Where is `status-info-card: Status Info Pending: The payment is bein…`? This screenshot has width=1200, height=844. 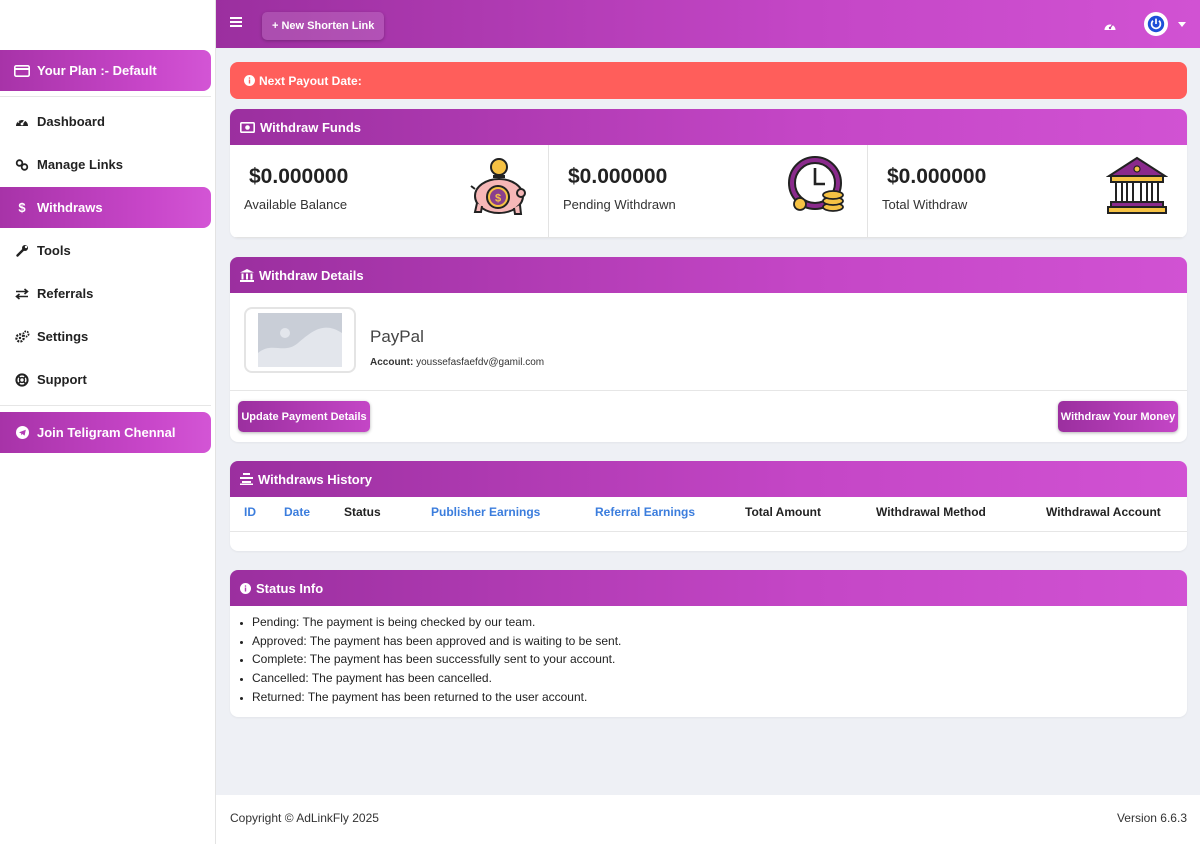 status-info-card: Status Info Pending: The payment is bein… is located at coordinates (708, 643).